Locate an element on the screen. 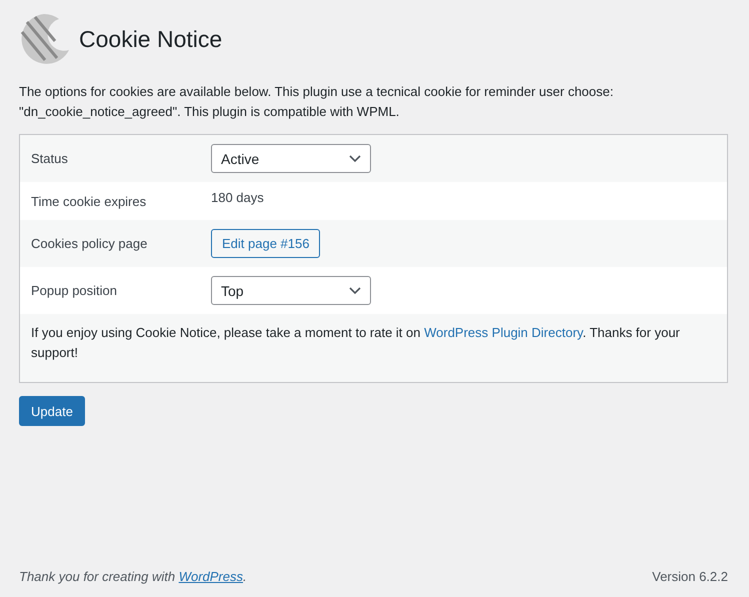 This screenshot has height=597, width=749. setting-label: Popup position is located at coordinates (74, 290).